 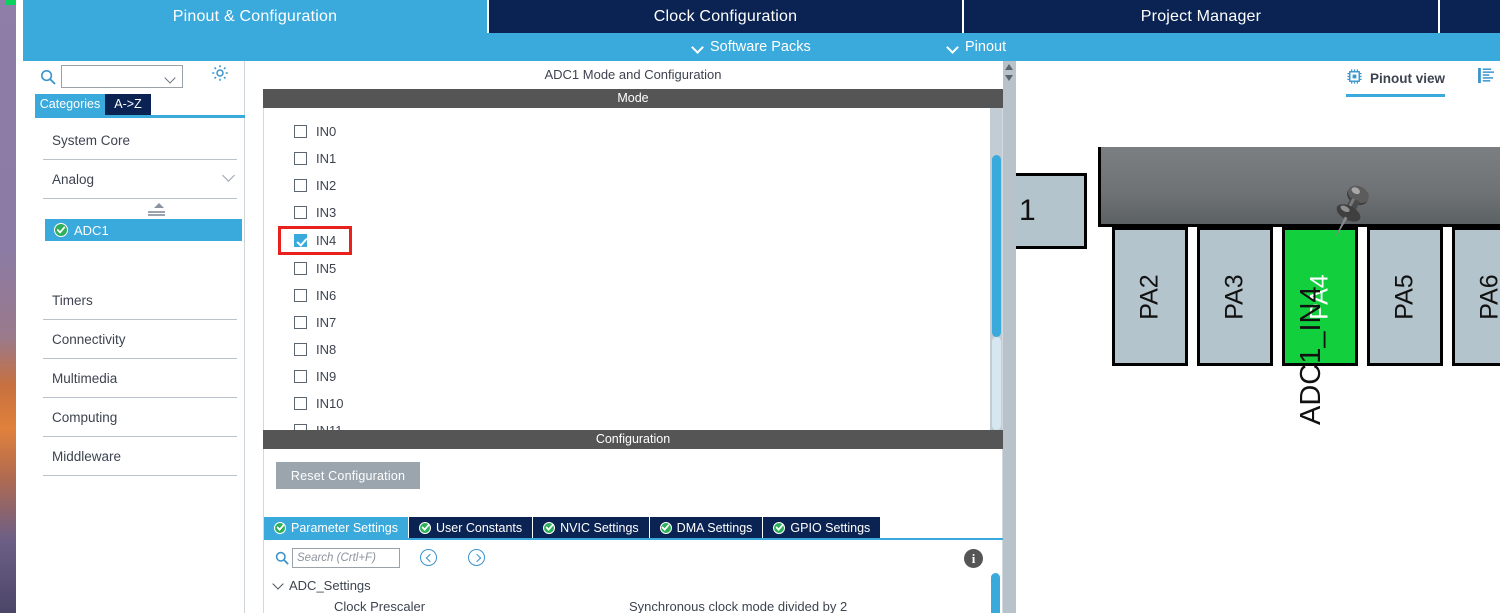 I want to click on tab-bar-filler, so click(x=1470, y=16).